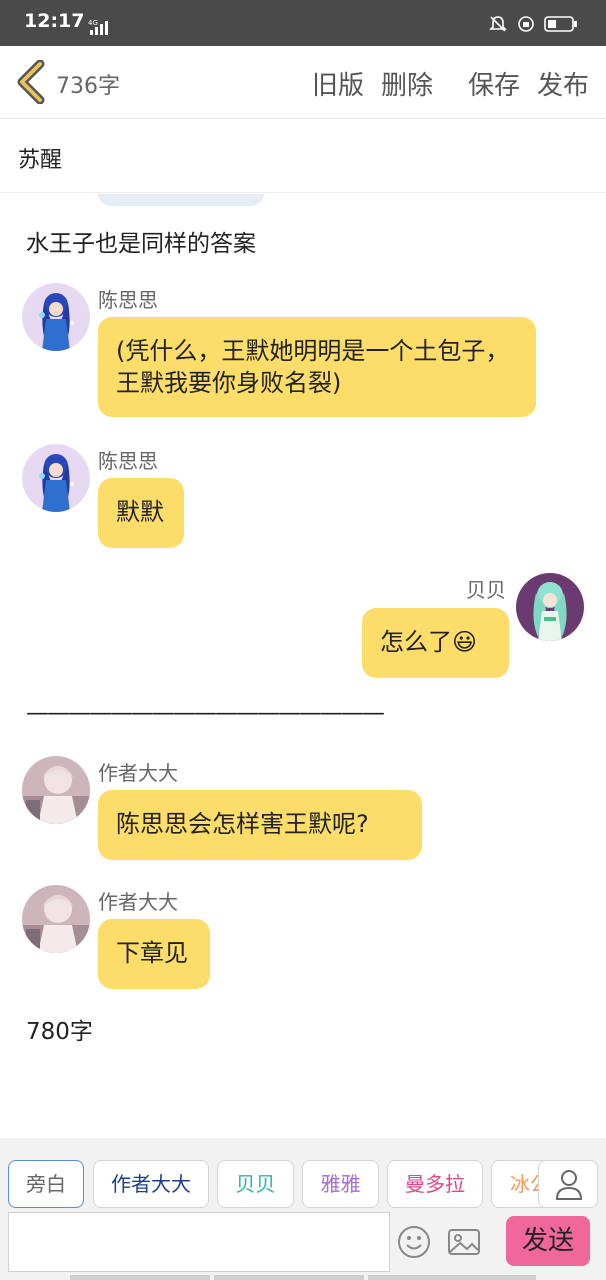  I want to click on composer-panel: 旁白 作者大大 贝贝 雅雅 曼多拉 冰公 发送, so click(303, 1209).